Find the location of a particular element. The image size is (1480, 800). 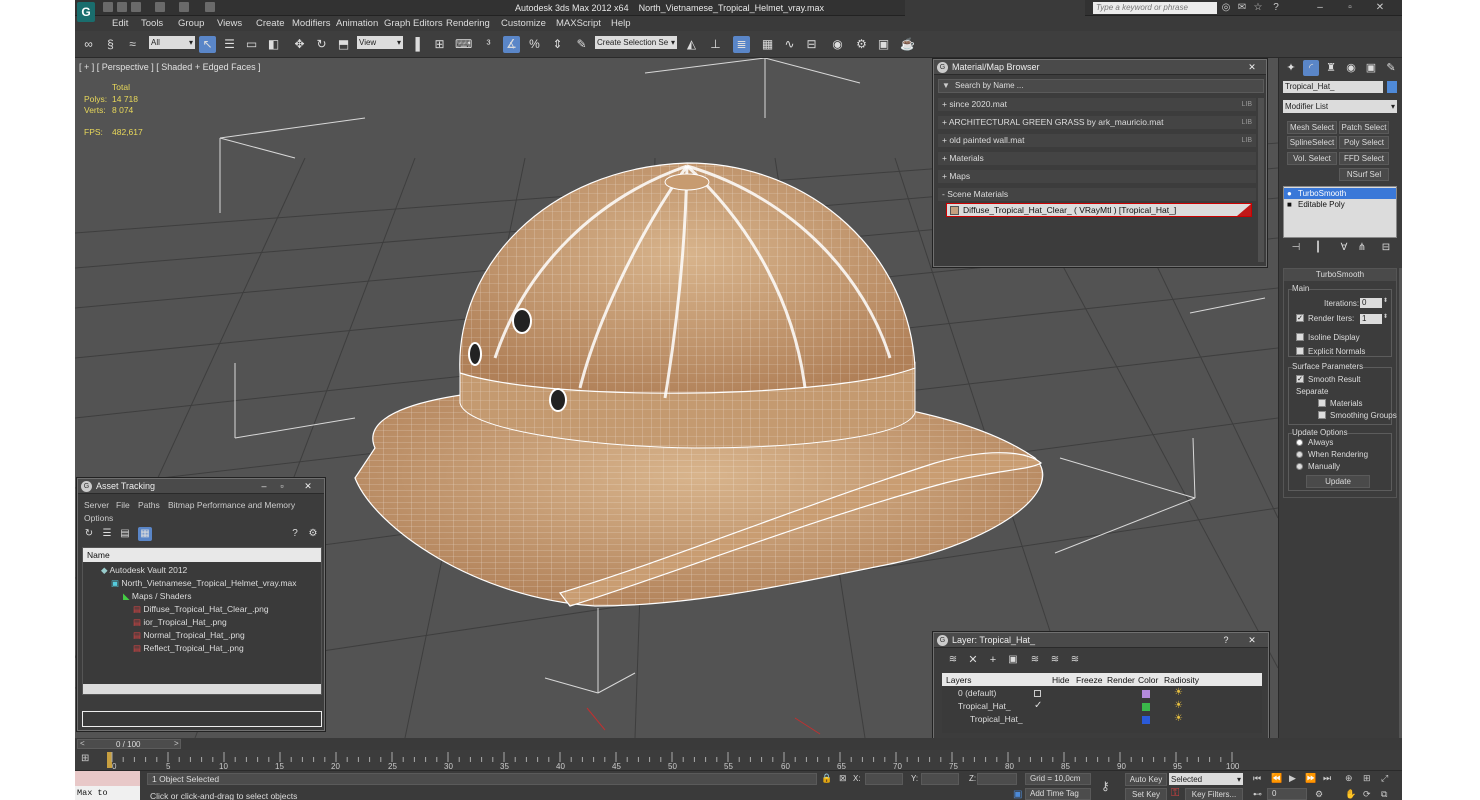

maximize-icon: ▫ is located at coordinates (282, 486).